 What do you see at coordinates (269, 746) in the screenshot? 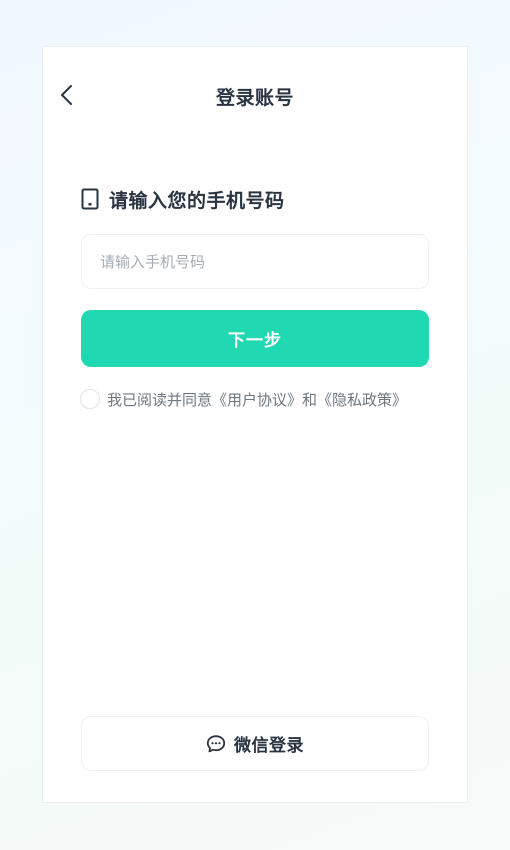
I see `wechat-login-label: 微信登录` at bounding box center [269, 746].